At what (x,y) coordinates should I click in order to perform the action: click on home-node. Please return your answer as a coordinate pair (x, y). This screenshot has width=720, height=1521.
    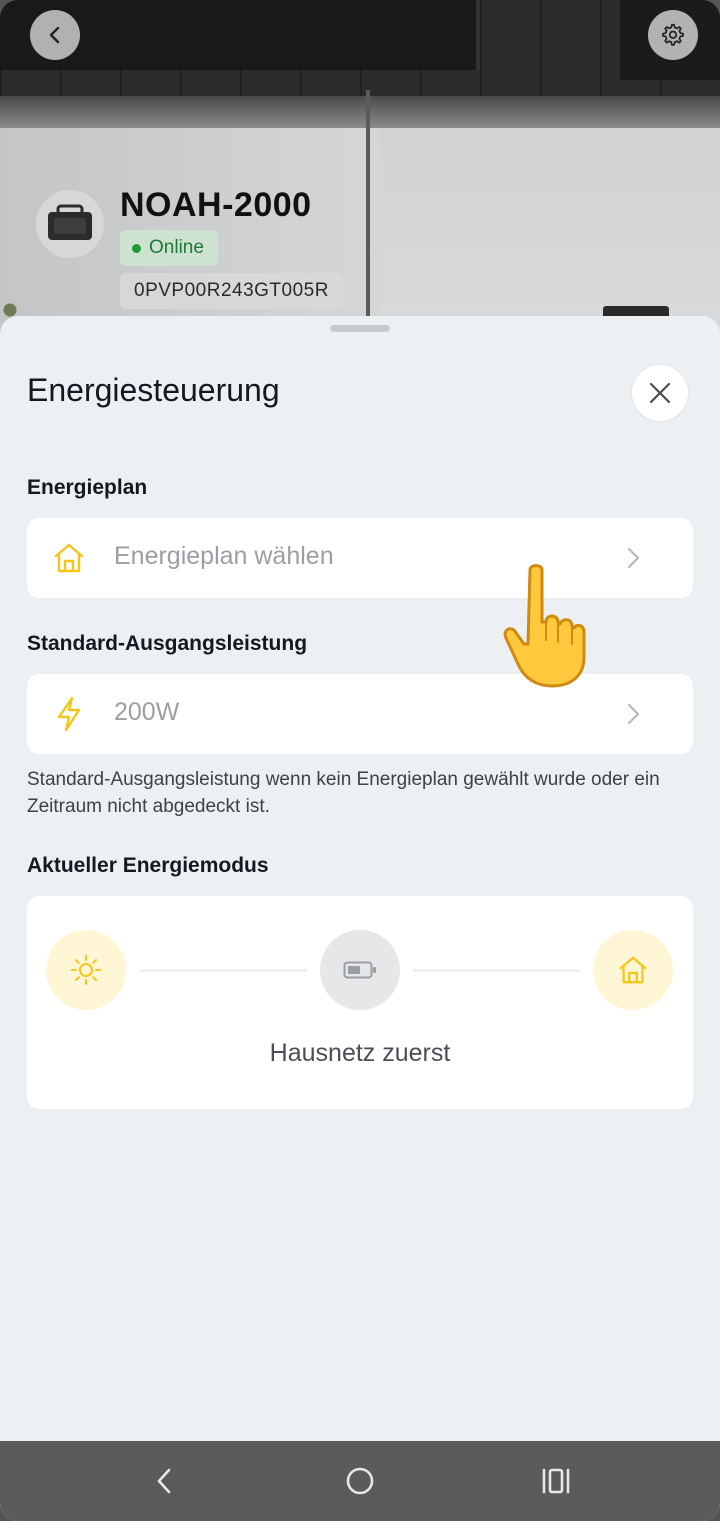
    Looking at the image, I should click on (633, 970).